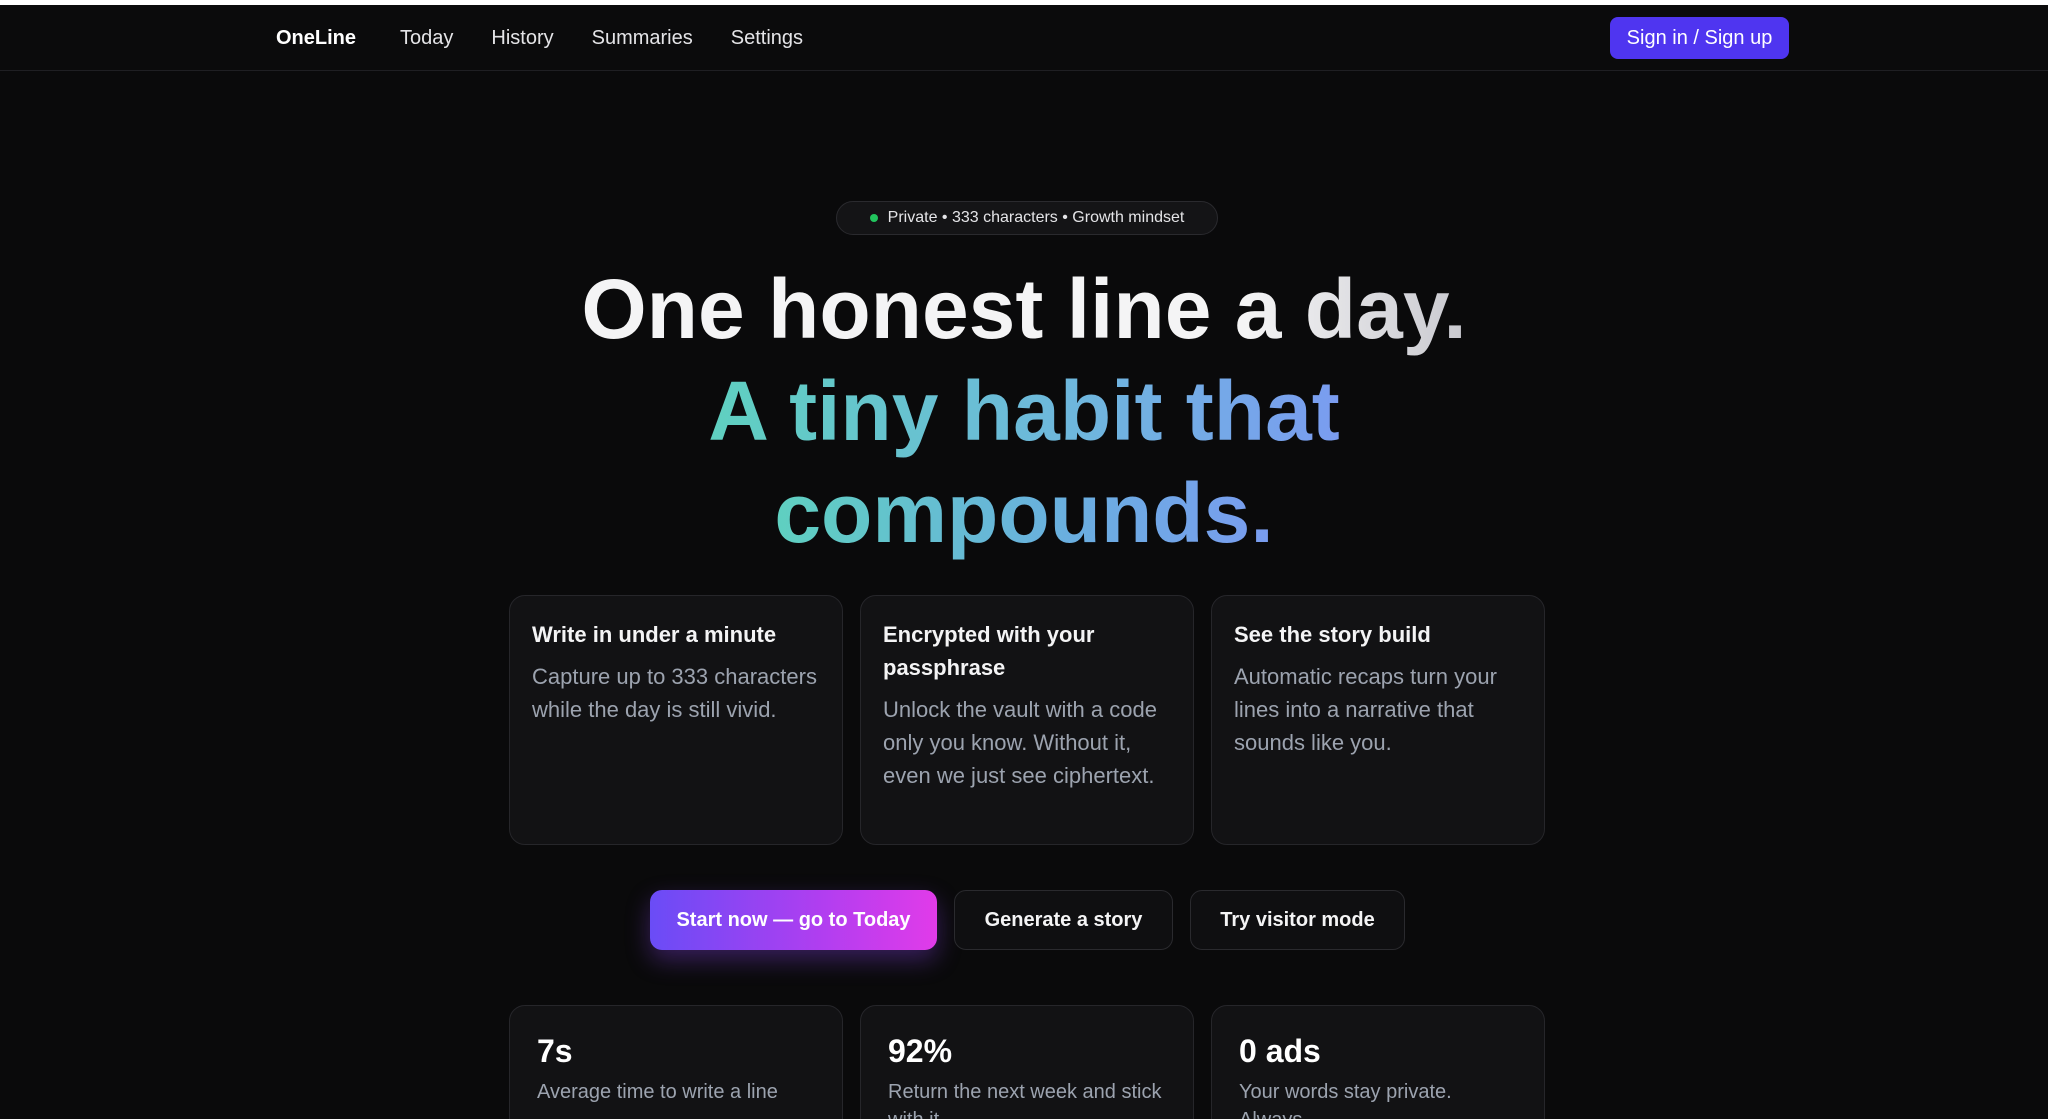  Describe the element at coordinates (657, 1092) in the screenshot. I see `stat-label: Average time to write a line` at that location.